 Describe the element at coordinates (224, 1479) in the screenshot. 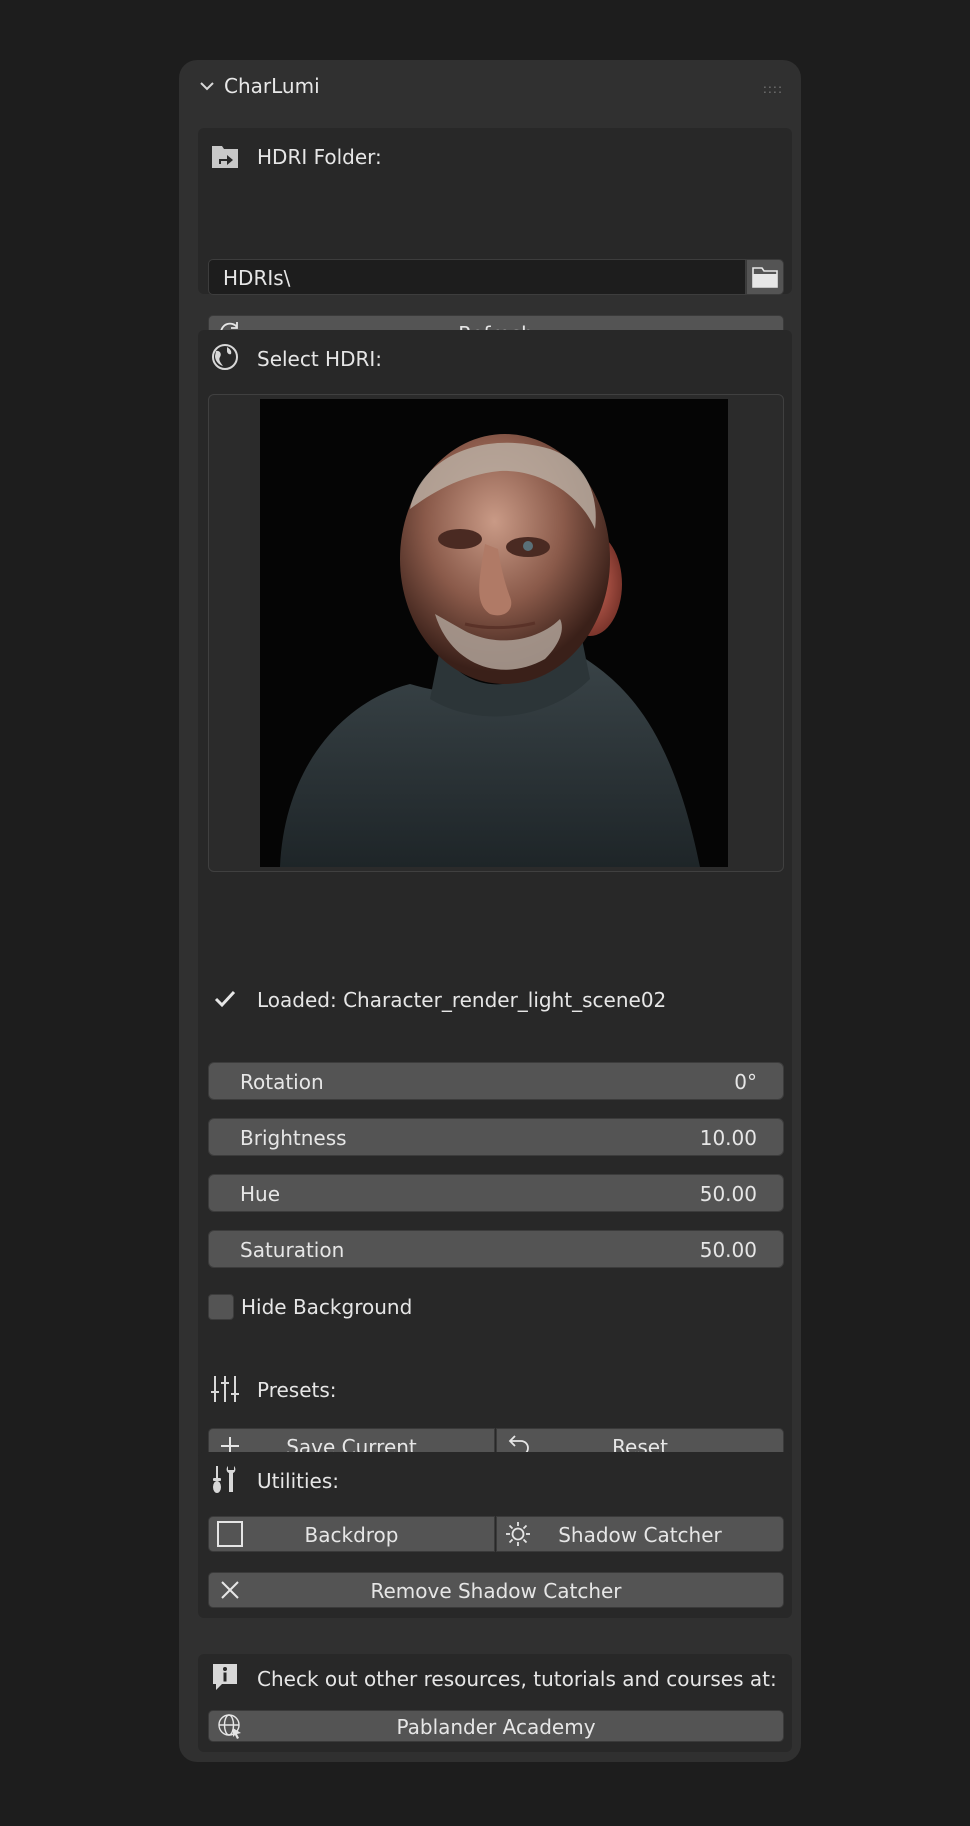

I see `tools-icon` at that location.